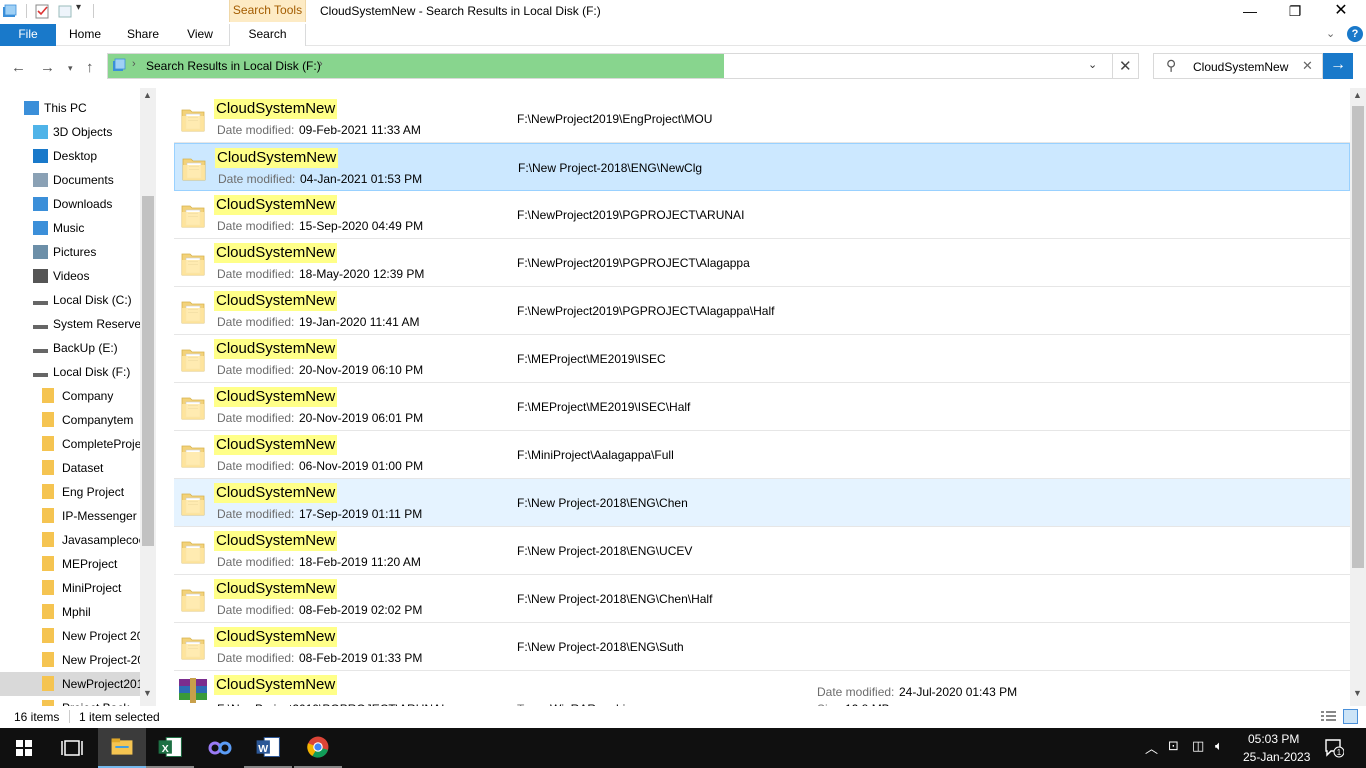 This screenshot has width=1366, height=768. Describe the element at coordinates (90, 67) in the screenshot. I see `up-arrow-icon: ↑` at that location.